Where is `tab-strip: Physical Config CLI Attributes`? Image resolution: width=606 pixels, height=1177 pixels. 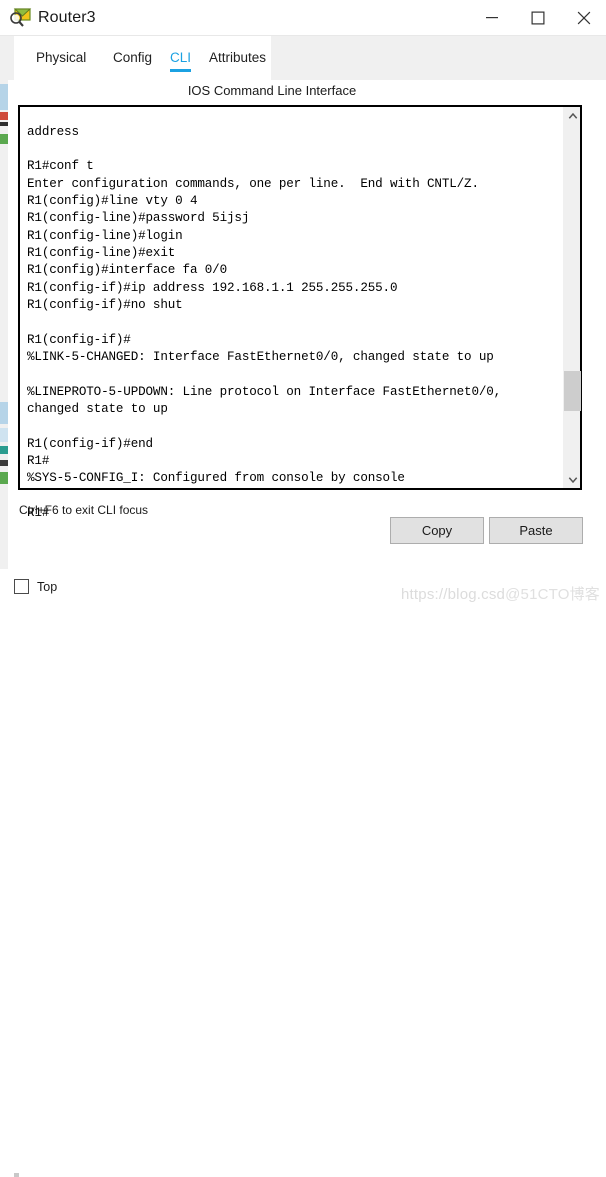
tab-strip: Physical Config CLI Attributes is located at coordinates (303, 58).